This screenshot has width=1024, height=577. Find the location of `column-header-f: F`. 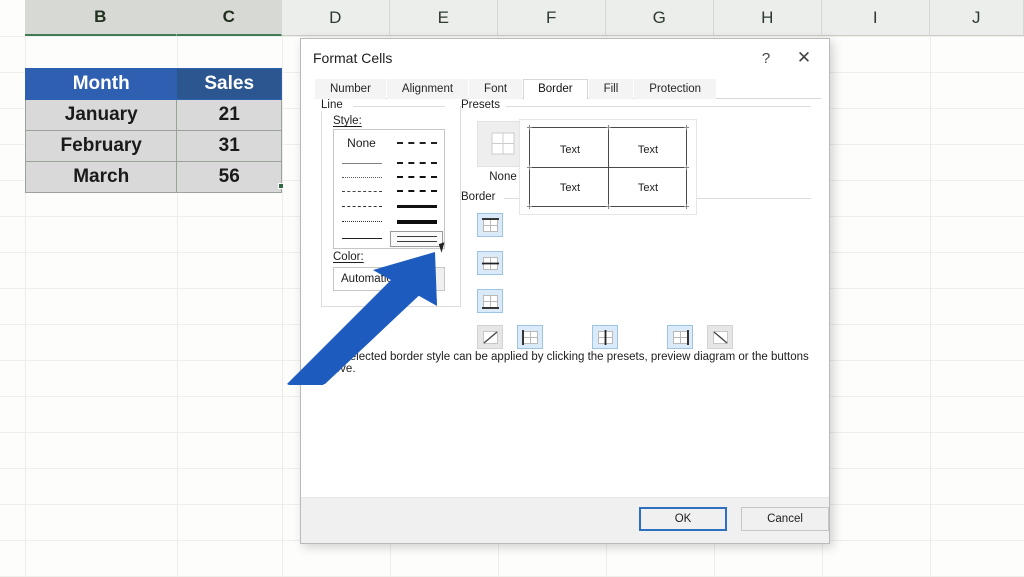

column-header-f: F is located at coordinates (552, 18).